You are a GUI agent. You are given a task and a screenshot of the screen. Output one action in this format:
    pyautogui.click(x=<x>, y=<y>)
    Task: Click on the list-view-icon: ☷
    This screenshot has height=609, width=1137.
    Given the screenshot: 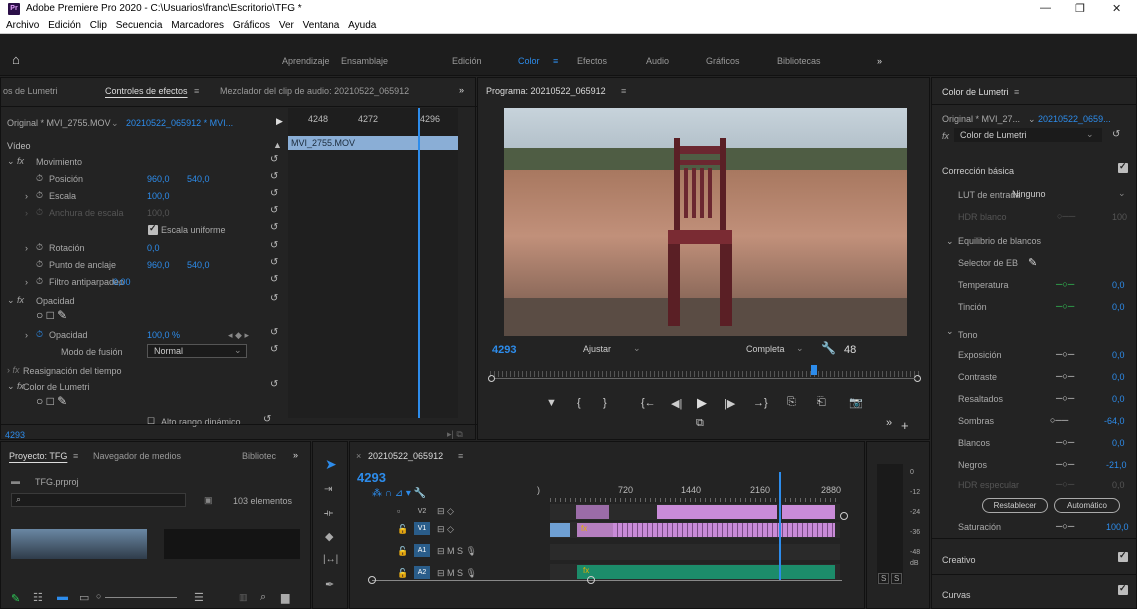 What is the action you would take?
    pyautogui.click(x=38, y=597)
    